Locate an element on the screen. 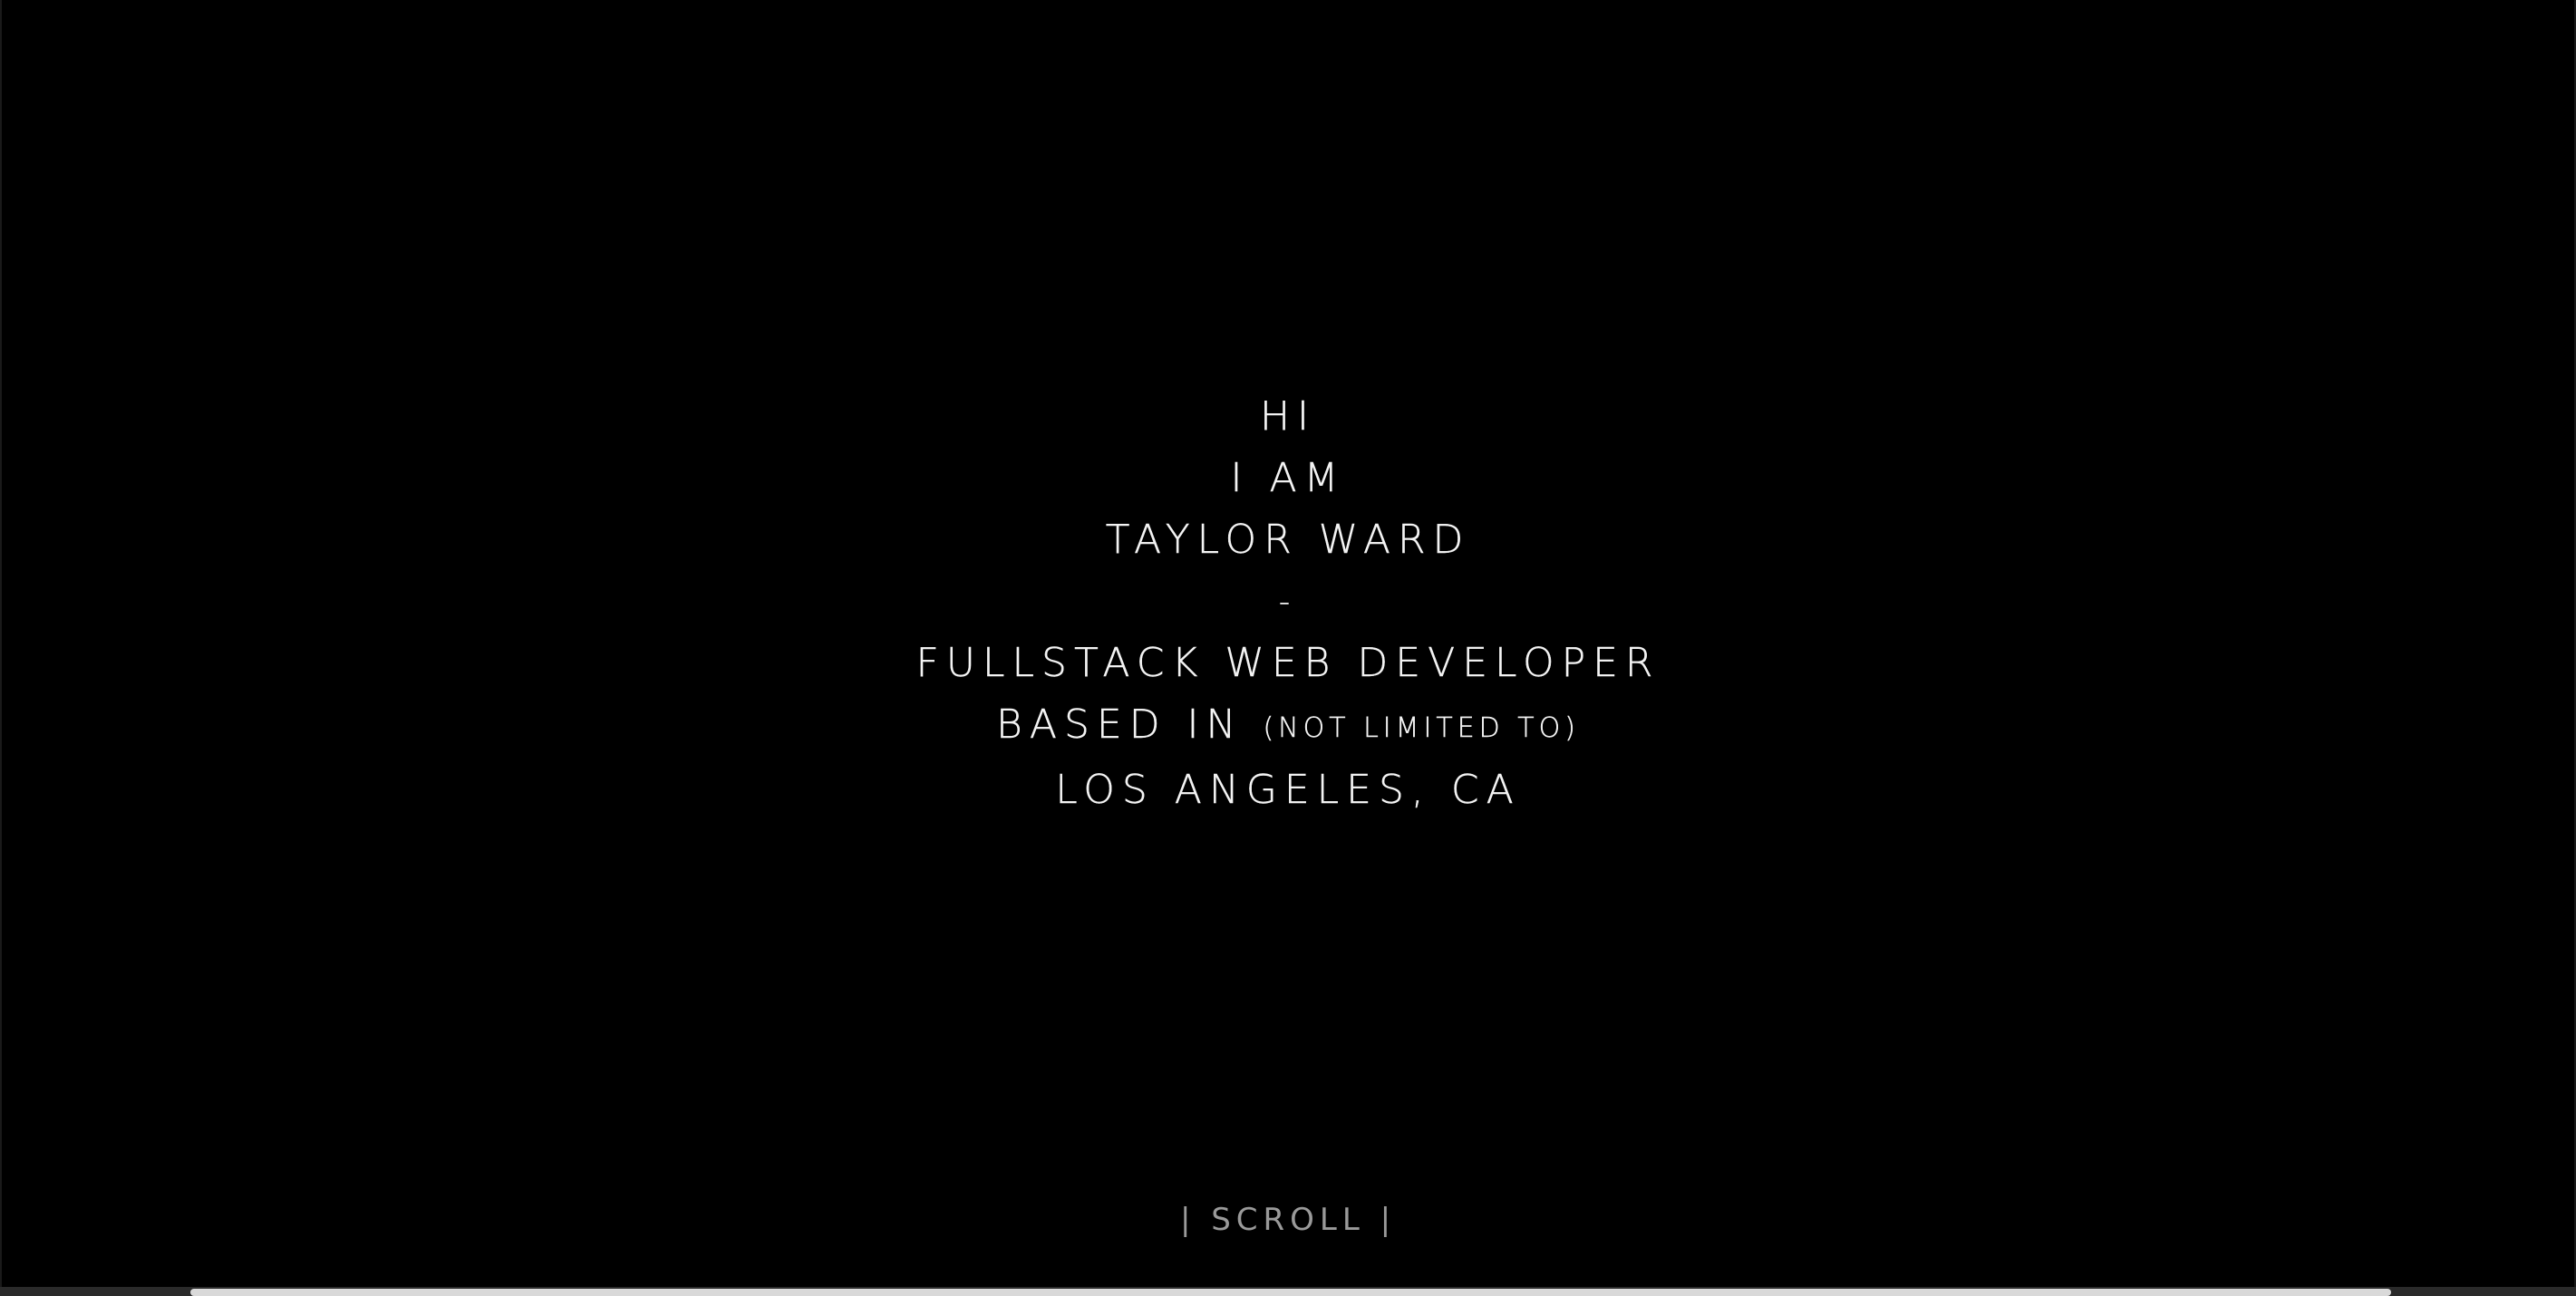 Image resolution: width=2576 pixels, height=1296 pixels. scrollbar-thumb is located at coordinates (1290, 1292).